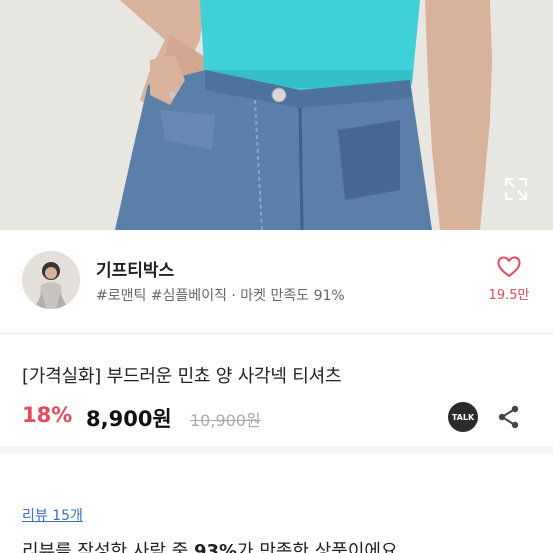 Image resolution: width=553 pixels, height=553 pixels. Describe the element at coordinates (509, 417) in the screenshot. I see `share-icon` at that location.